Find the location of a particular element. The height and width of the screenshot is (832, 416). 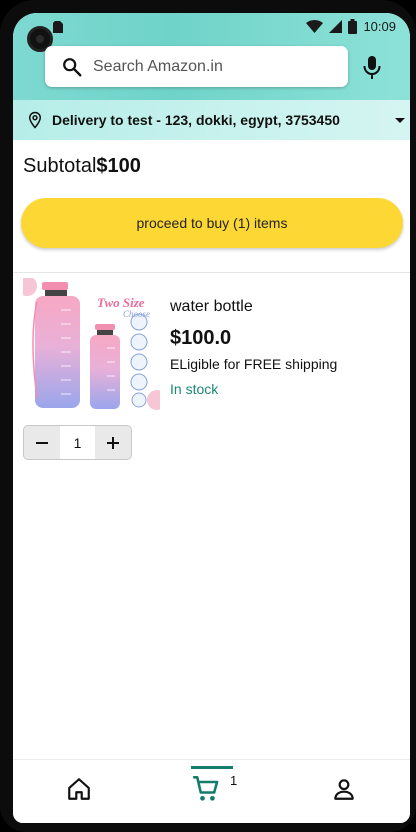

signal-icon is located at coordinates (336, 26).